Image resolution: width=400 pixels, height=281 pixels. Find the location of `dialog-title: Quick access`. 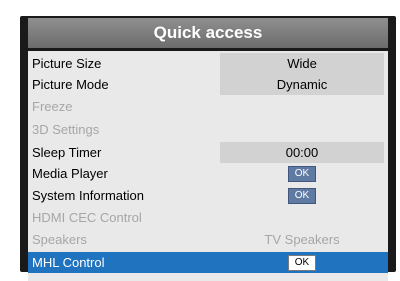

dialog-title: Quick access is located at coordinates (208, 33).